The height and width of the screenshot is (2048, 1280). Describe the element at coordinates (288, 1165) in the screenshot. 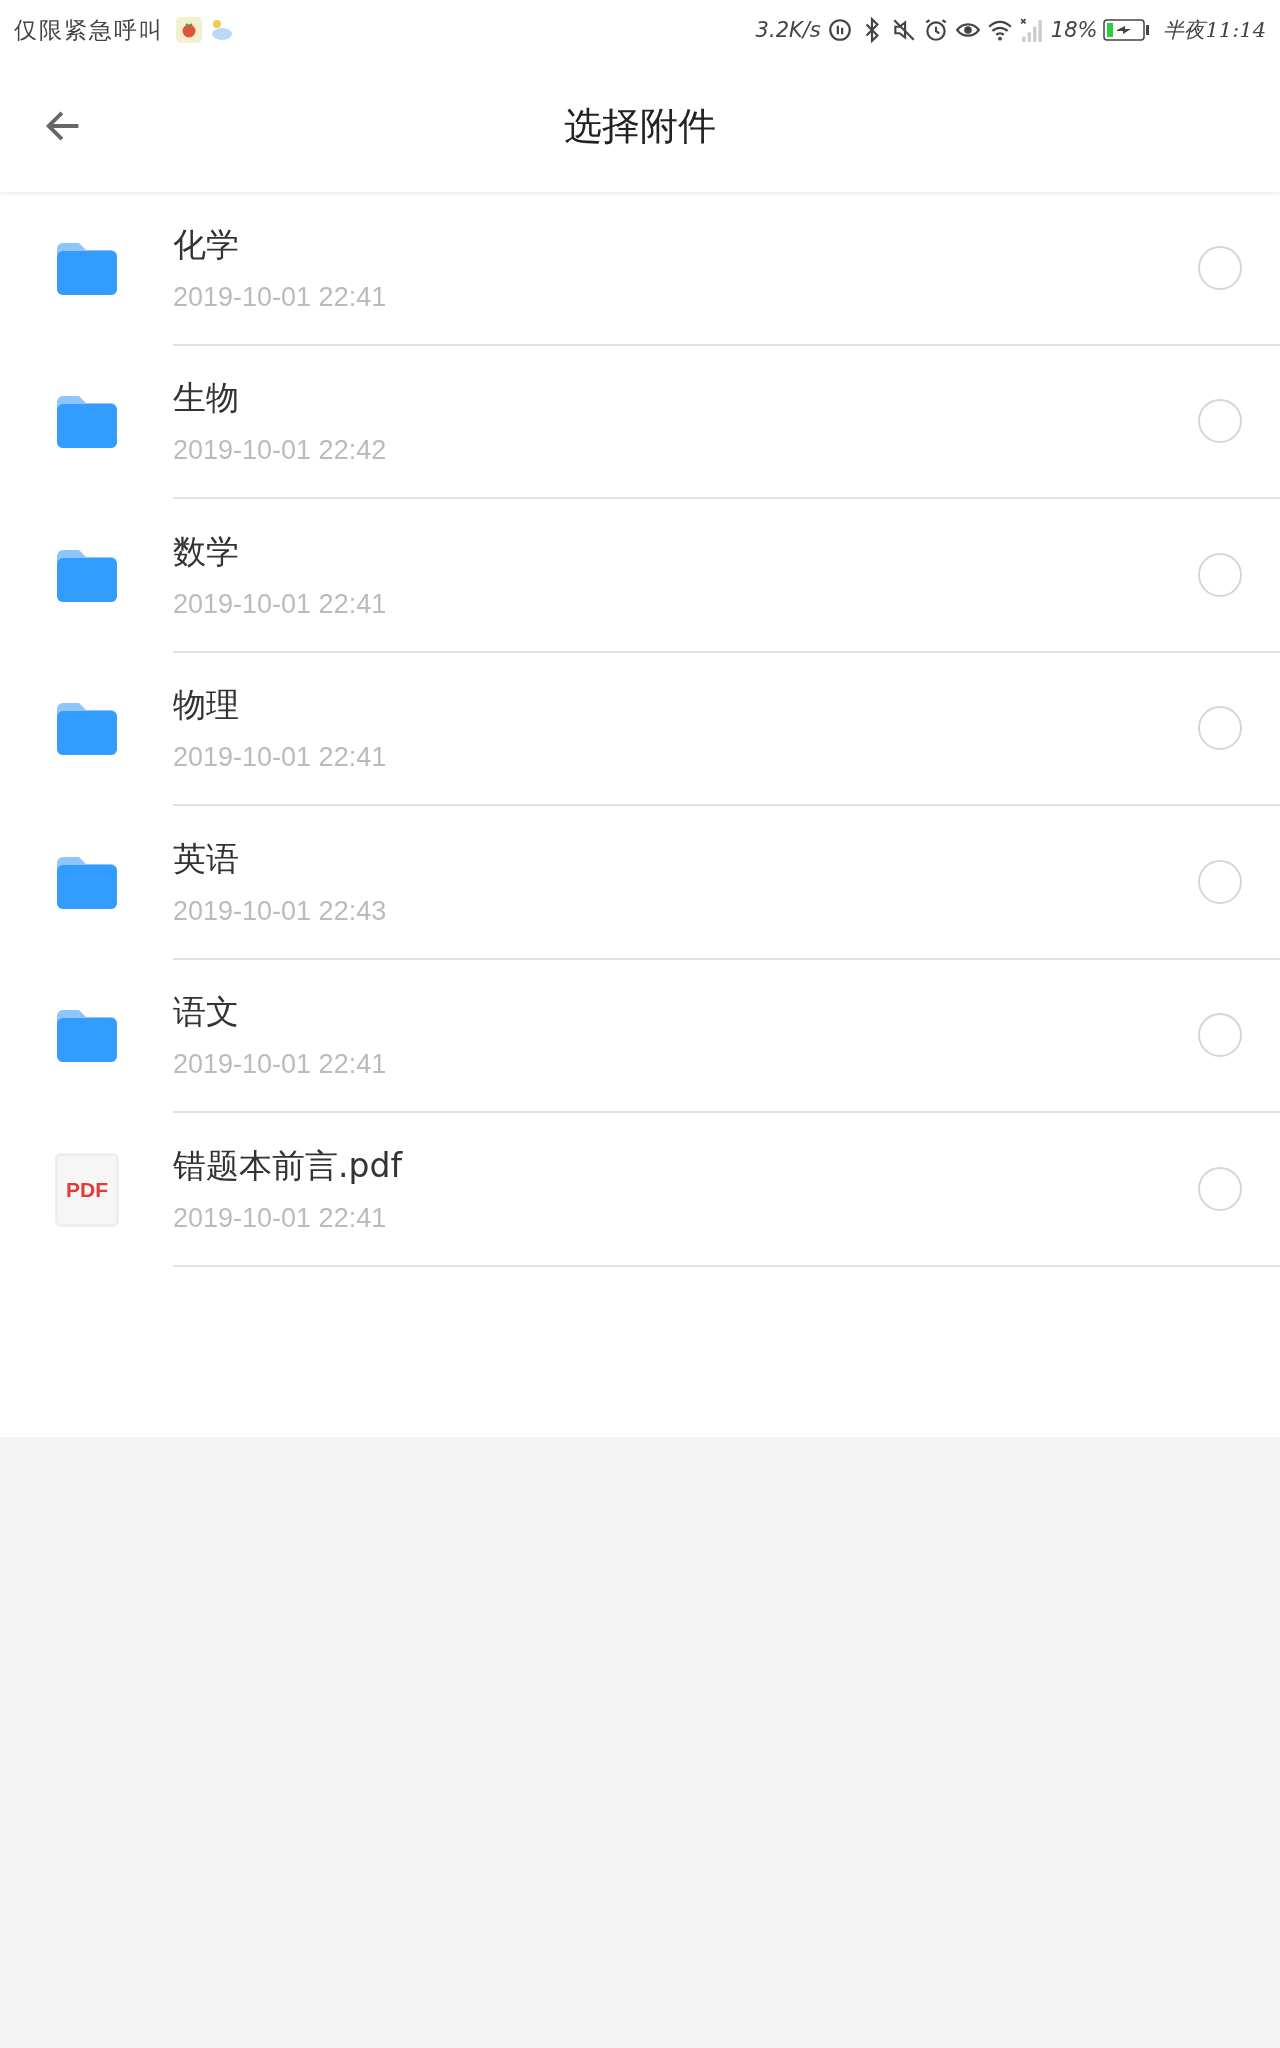

I see `file-name: 错题本前言.pdf` at that location.